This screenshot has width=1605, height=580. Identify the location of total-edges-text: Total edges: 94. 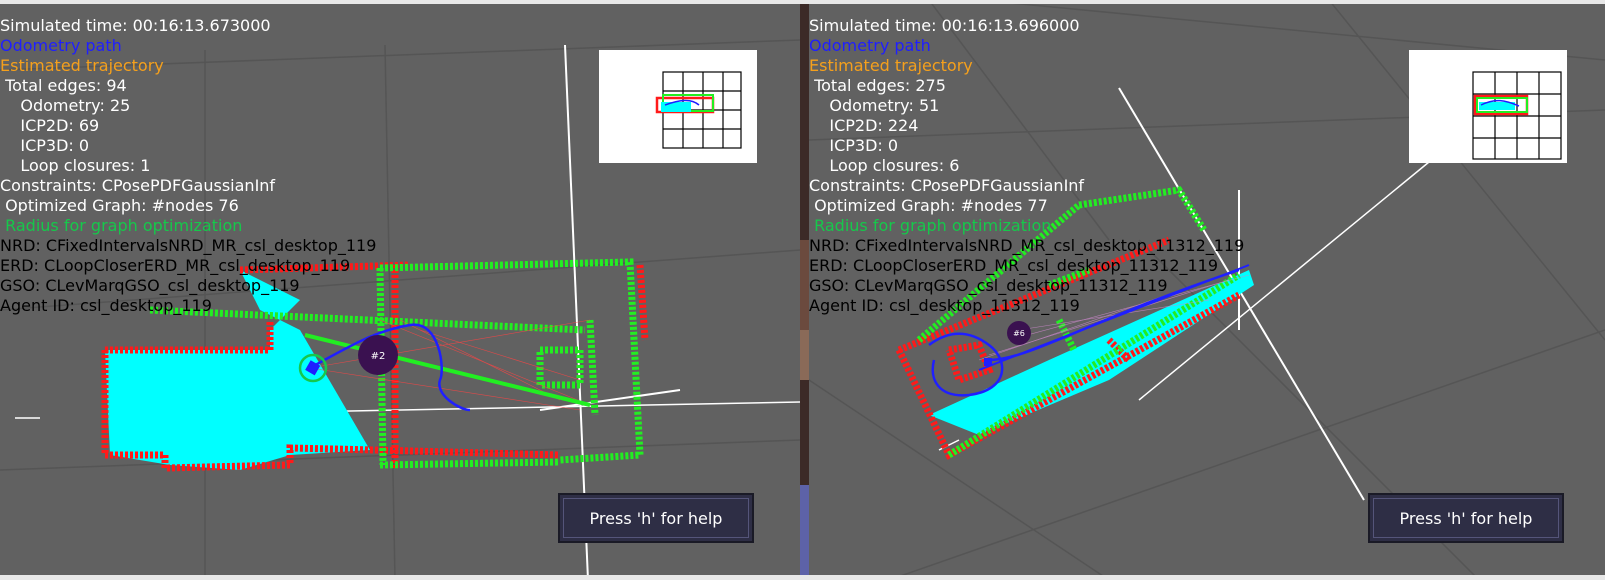
(63, 85).